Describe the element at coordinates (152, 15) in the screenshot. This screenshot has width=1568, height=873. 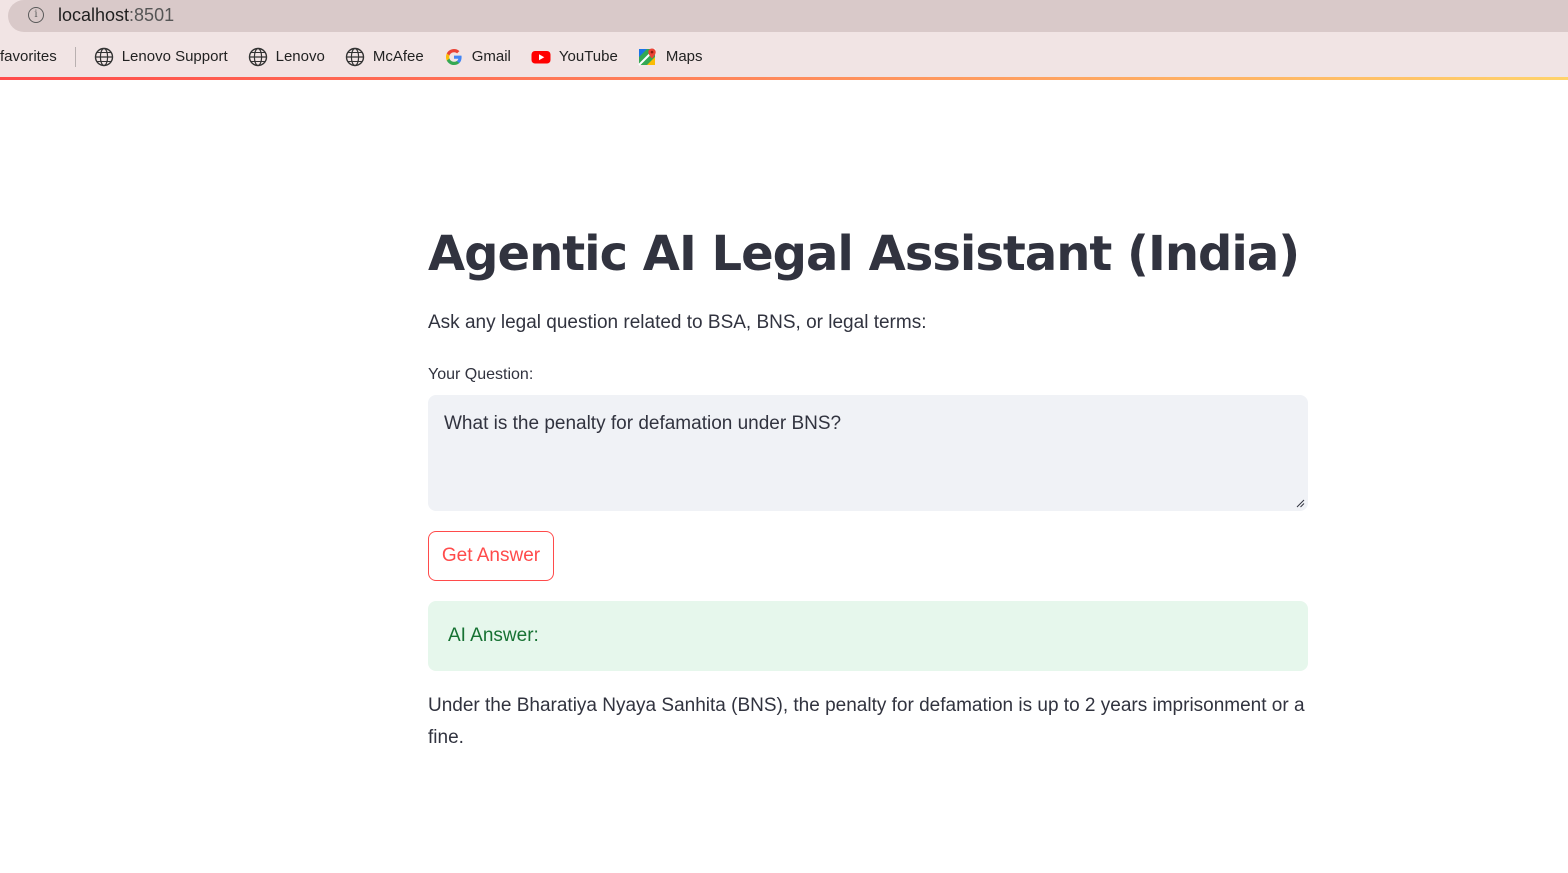
I see `url-port: :8501` at that location.